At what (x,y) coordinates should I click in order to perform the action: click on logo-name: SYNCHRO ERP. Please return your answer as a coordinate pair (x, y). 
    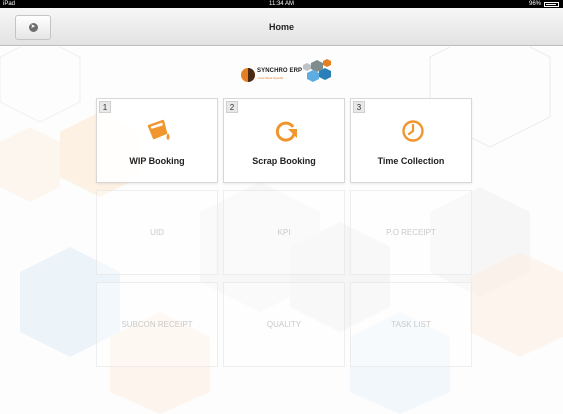
    Looking at the image, I should click on (280, 71).